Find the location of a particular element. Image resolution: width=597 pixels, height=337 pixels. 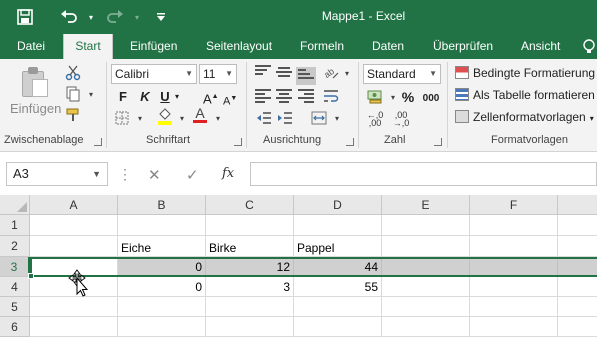

select-all-button is located at coordinates (15, 205).